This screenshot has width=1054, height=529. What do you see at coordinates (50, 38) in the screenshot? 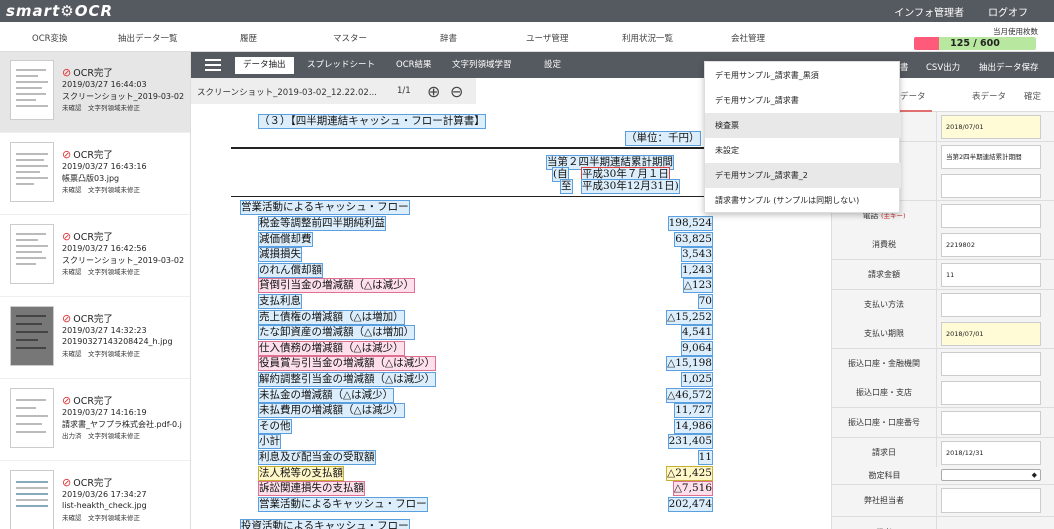
I see `nav-ocr-convert: OCR変換` at bounding box center [50, 38].